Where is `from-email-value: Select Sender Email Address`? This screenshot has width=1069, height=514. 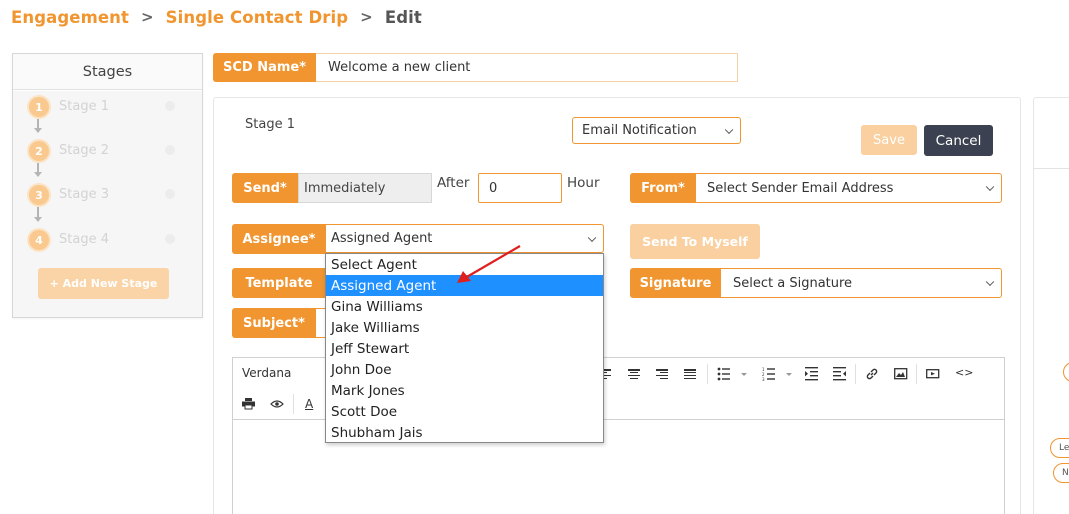 from-email-value: Select Sender Email Address is located at coordinates (800, 188).